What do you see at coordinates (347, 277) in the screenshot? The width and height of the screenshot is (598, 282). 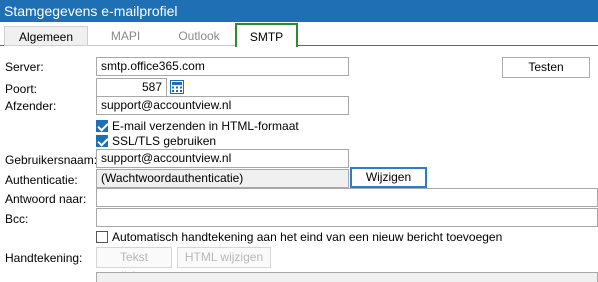 I see `signature-preview` at bounding box center [347, 277].